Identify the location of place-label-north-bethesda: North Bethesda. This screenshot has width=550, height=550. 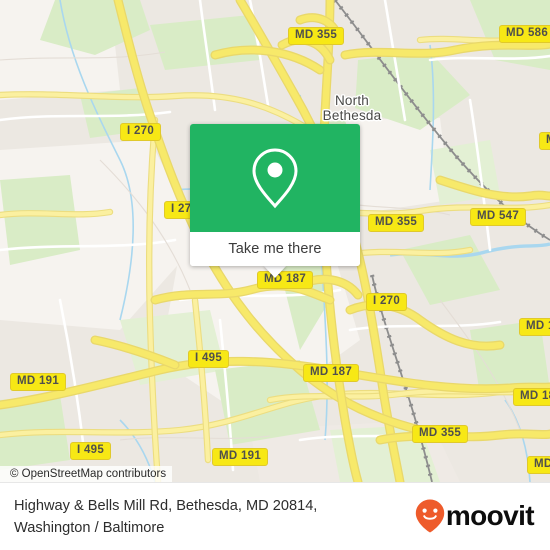
(352, 108).